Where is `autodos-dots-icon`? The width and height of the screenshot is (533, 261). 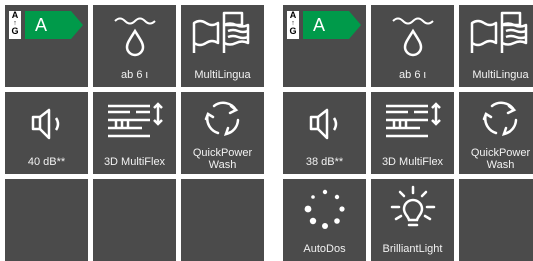
autodos-dots-icon is located at coordinates (325, 209).